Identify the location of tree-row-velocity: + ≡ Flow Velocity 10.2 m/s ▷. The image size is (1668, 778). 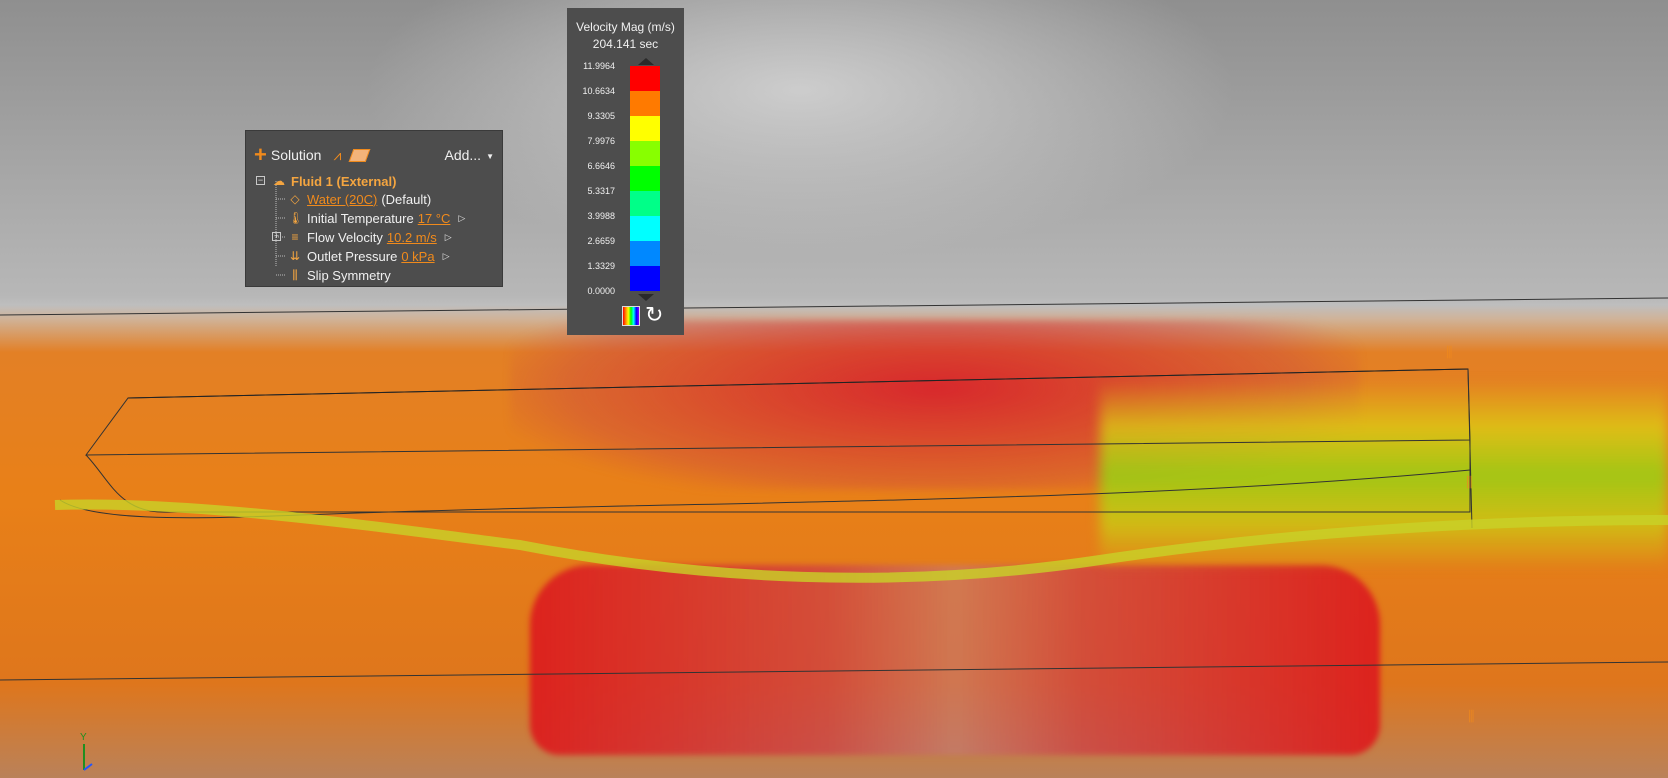
(362, 237).